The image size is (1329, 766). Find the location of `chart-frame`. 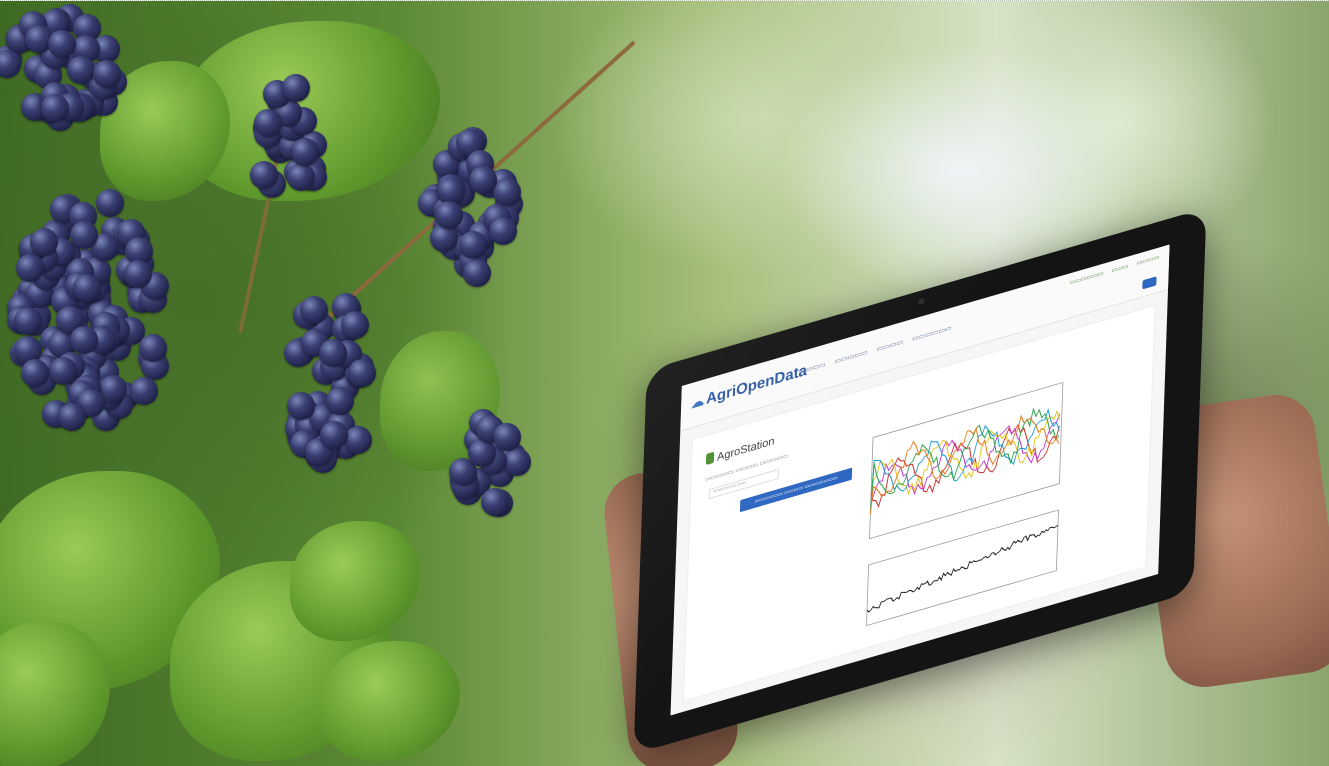

chart-frame is located at coordinates (966, 461).